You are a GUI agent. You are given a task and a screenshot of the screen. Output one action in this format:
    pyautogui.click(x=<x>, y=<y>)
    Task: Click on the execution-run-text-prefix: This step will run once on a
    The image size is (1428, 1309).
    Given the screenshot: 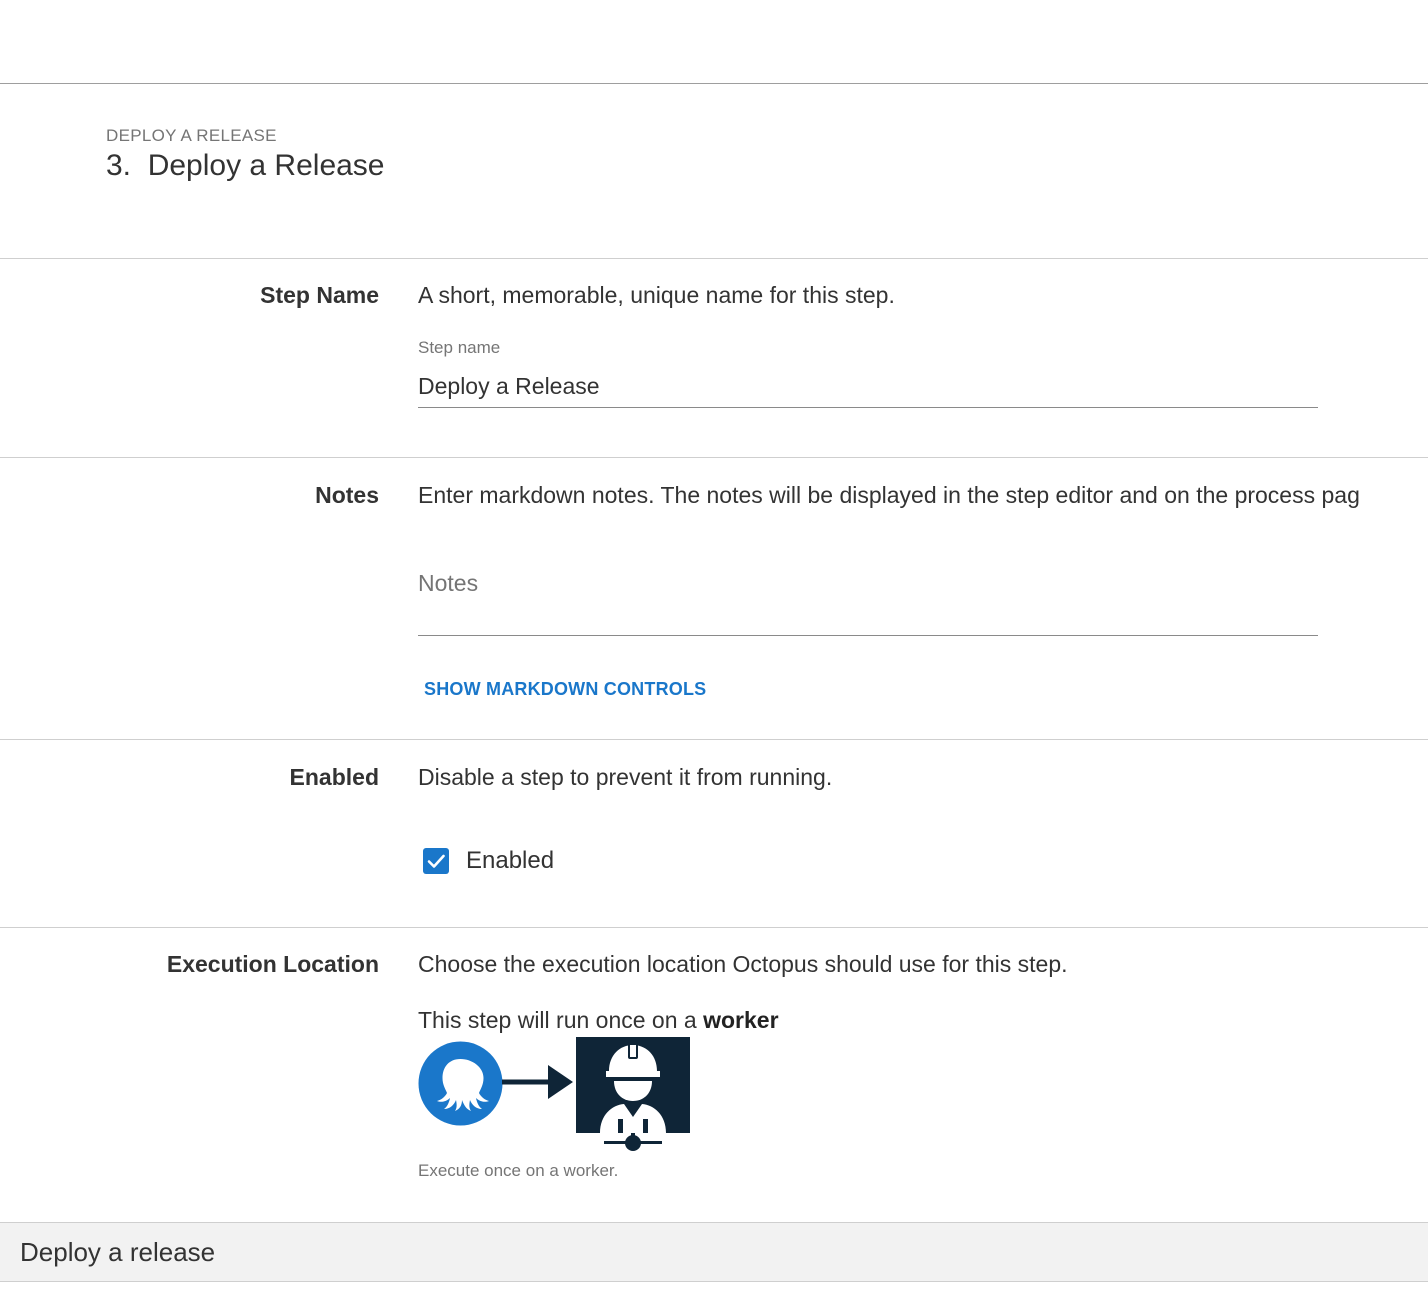 What is the action you would take?
    pyautogui.click(x=557, y=1020)
    